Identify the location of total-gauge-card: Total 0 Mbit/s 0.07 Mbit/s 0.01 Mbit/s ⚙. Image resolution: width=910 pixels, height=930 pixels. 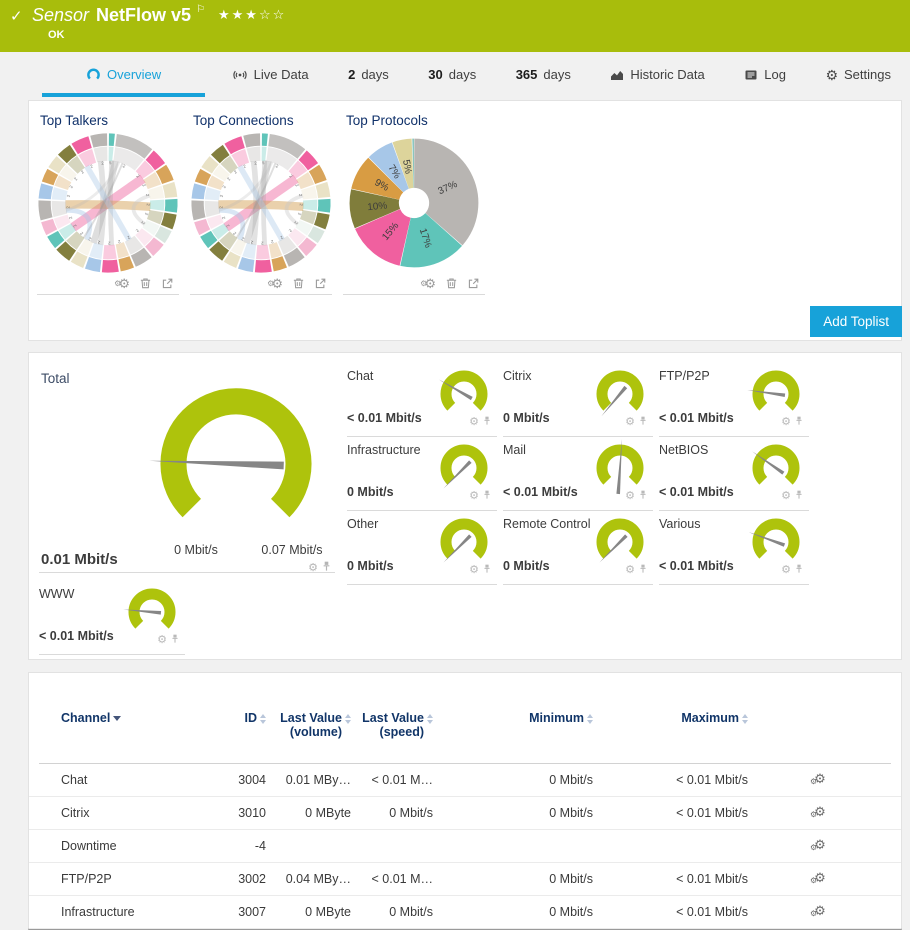
(187, 468).